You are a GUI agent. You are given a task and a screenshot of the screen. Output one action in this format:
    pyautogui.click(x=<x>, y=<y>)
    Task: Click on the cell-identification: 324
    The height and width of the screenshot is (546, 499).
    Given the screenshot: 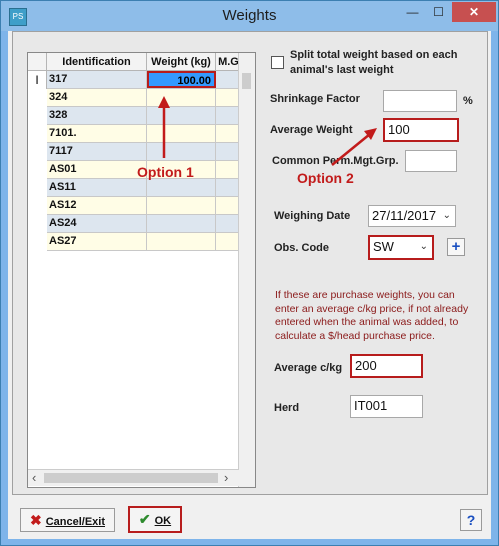 What is the action you would take?
    pyautogui.click(x=97, y=97)
    